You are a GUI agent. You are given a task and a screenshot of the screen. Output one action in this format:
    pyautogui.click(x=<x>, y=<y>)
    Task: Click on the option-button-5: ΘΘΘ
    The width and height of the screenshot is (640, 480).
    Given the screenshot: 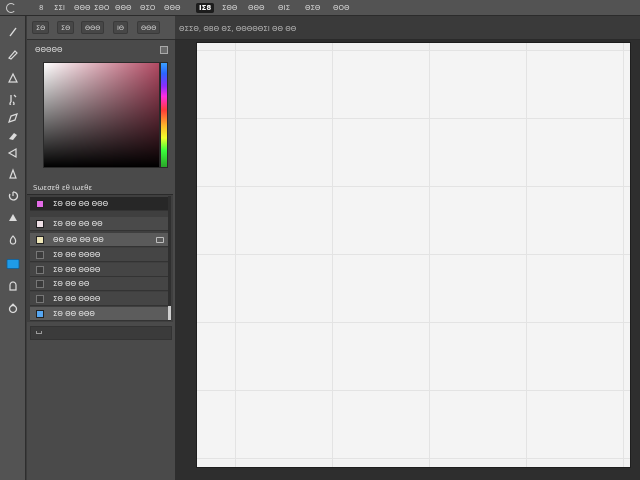 What is the action you would take?
    pyautogui.click(x=149, y=27)
    